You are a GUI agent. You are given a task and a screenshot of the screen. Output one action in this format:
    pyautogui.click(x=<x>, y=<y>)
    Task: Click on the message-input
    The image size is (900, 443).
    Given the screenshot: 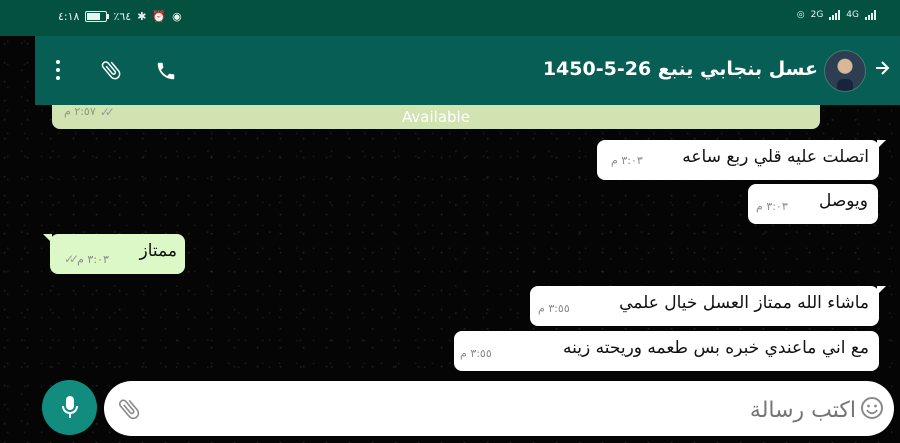 What is the action you would take?
    pyautogui.click(x=771, y=410)
    